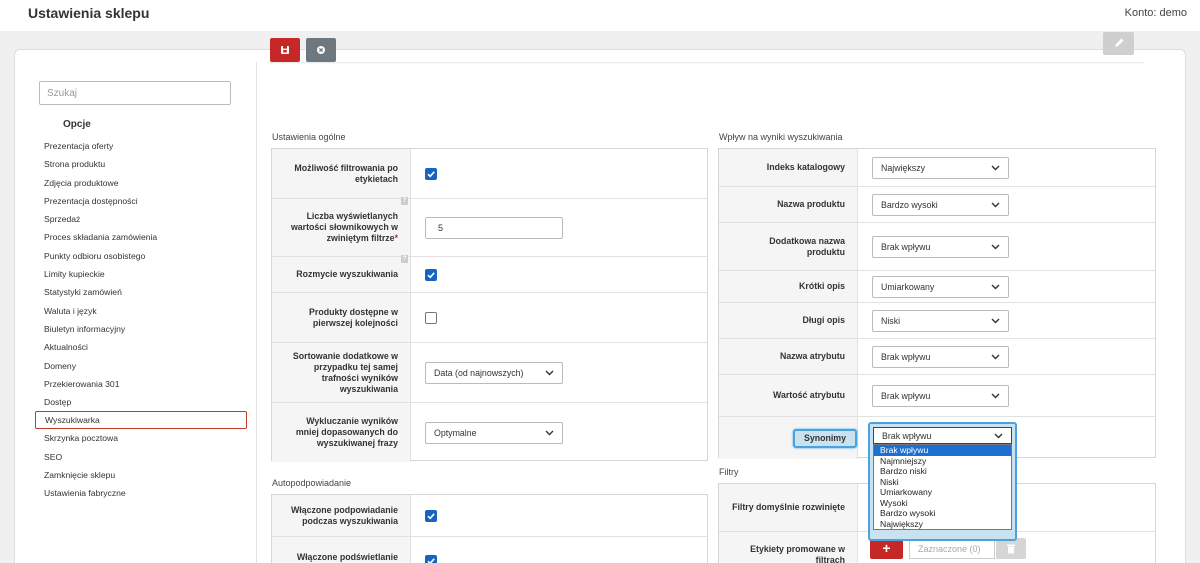 The image size is (1200, 563). What do you see at coordinates (706, 63) in the screenshot?
I see `toolbar-divider` at bounding box center [706, 63].